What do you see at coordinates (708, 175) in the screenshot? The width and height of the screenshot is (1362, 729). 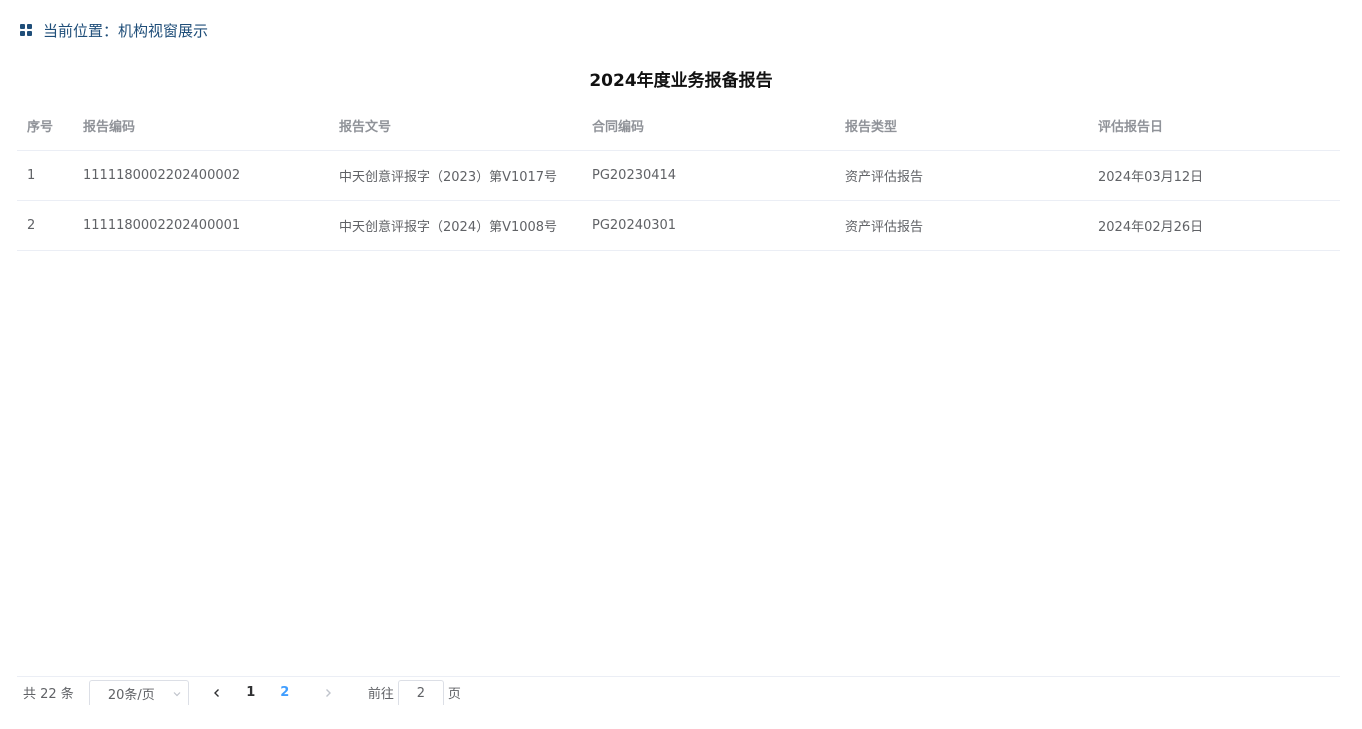 I see `cell-contract-code: PG20230414` at bounding box center [708, 175].